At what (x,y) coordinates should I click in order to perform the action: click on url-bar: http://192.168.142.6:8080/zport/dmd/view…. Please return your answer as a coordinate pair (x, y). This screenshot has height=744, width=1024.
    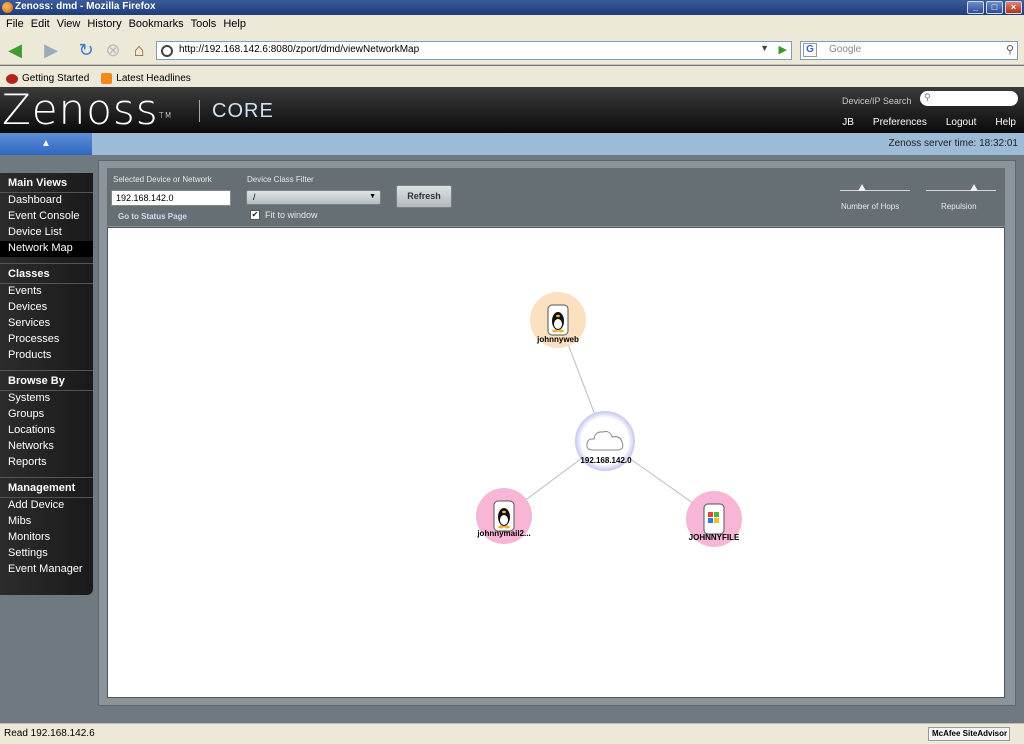
    Looking at the image, I should click on (474, 50).